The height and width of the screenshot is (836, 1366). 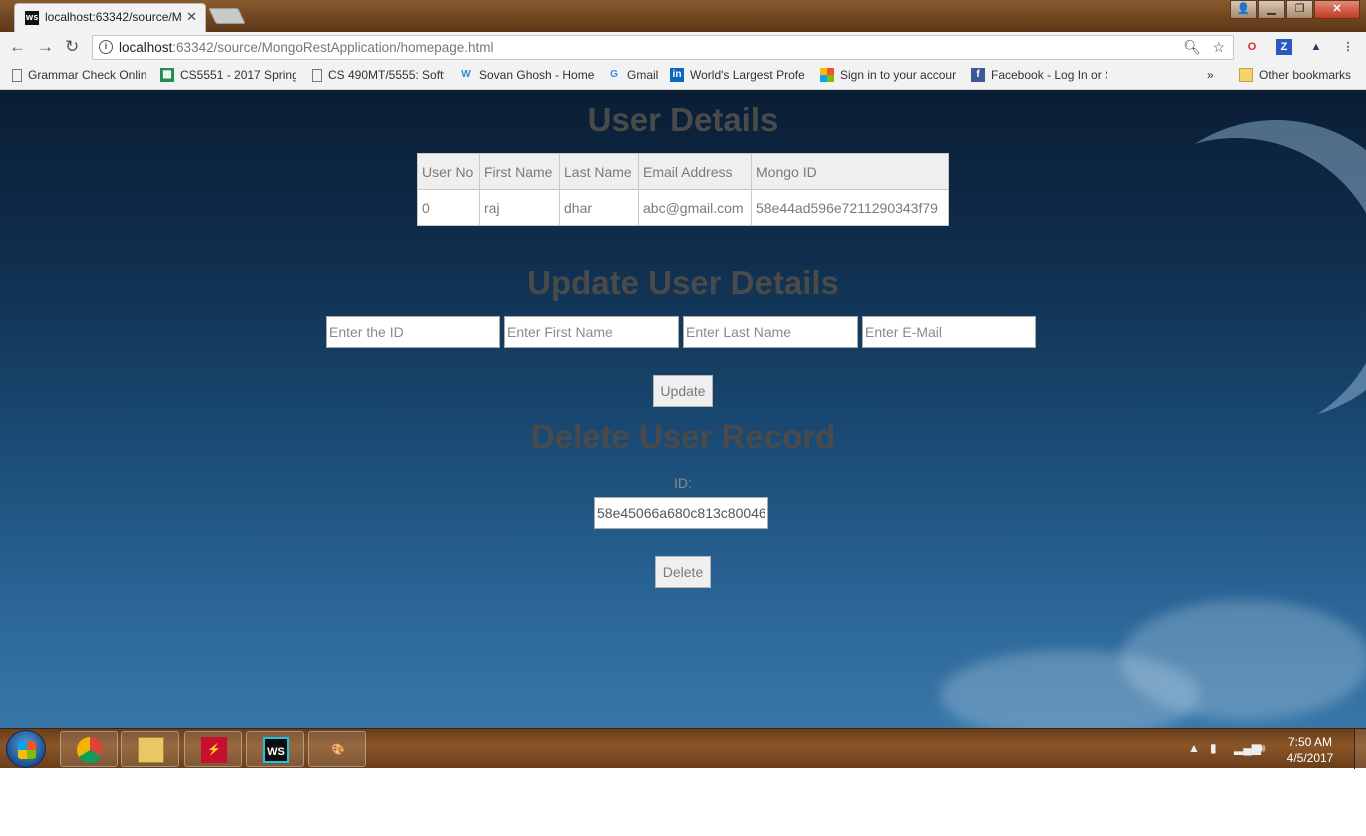 I want to click on delete-id-label: ID:, so click(x=683, y=483).